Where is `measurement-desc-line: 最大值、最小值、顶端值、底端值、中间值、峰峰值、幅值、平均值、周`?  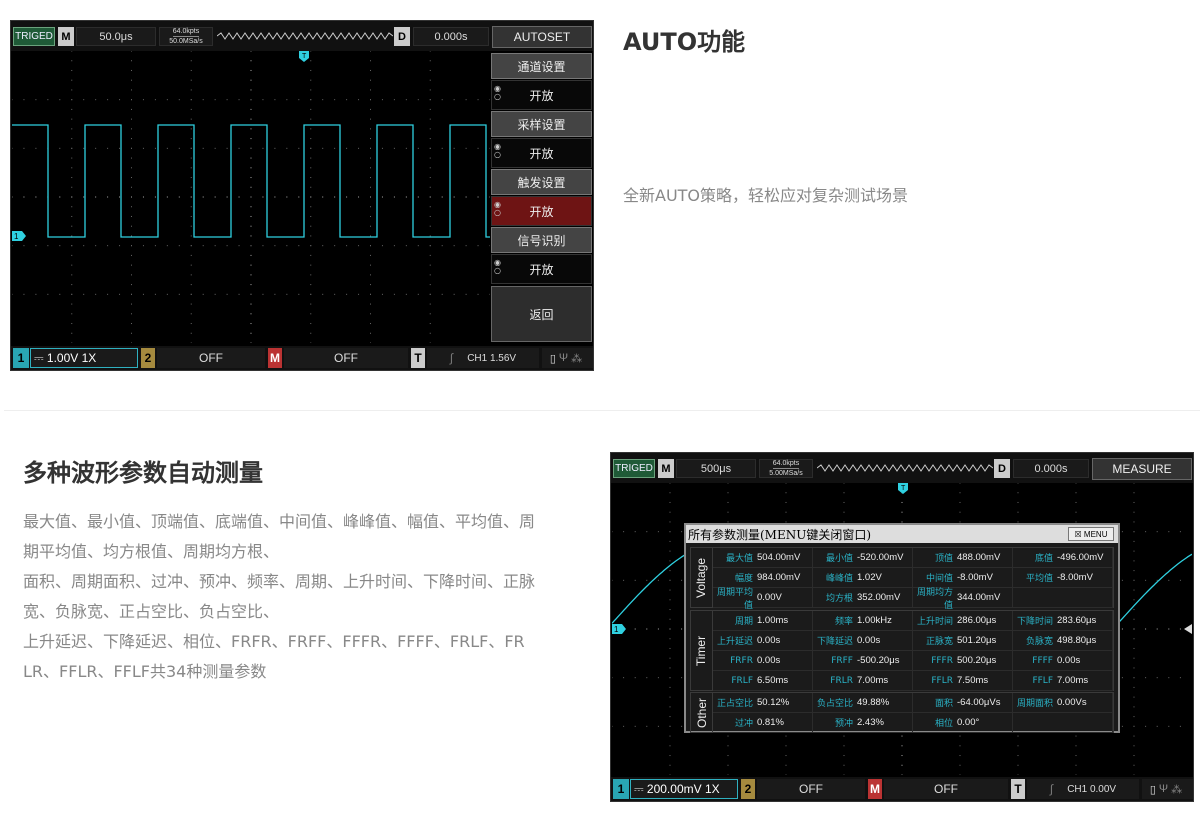
measurement-desc-line: 最大值、最小值、顶端值、底端值、中间值、峰峰值、幅值、平均值、周 is located at coordinates (279, 521).